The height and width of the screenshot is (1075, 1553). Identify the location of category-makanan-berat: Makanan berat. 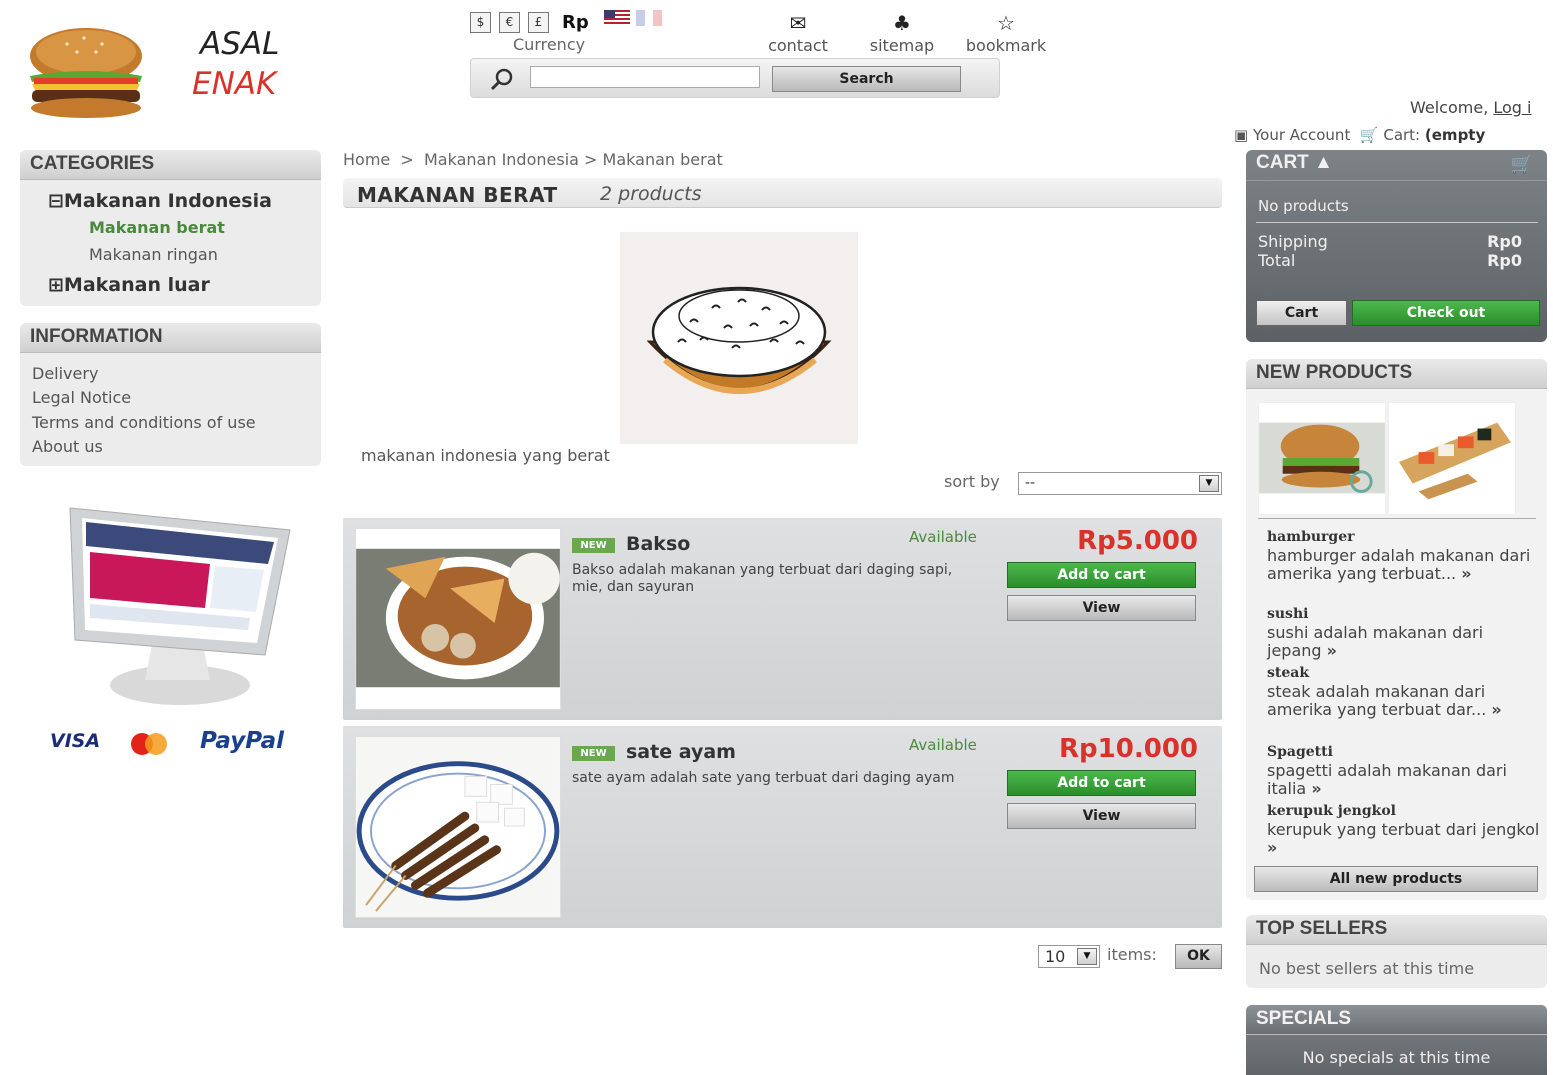
(157, 227).